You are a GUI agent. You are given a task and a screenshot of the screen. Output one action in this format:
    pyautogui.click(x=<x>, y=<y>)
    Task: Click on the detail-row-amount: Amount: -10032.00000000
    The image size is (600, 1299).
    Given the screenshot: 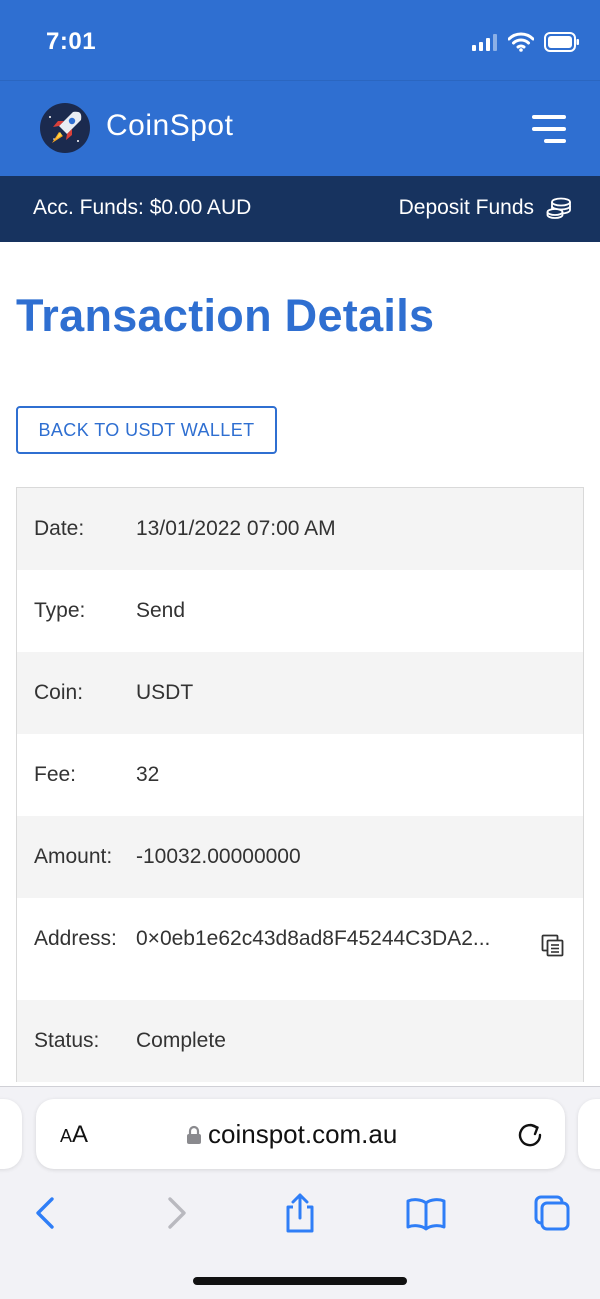 What is the action you would take?
    pyautogui.click(x=300, y=857)
    